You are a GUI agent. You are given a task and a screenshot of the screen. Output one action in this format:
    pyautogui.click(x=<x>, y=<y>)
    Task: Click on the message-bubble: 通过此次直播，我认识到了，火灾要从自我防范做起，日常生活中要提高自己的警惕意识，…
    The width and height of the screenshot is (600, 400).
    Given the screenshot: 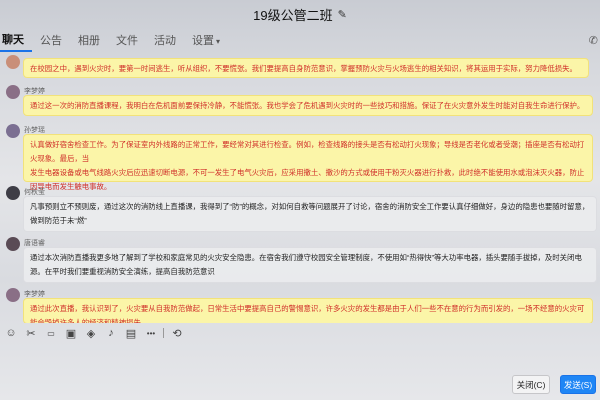 What is the action you would take?
    pyautogui.click(x=308, y=310)
    